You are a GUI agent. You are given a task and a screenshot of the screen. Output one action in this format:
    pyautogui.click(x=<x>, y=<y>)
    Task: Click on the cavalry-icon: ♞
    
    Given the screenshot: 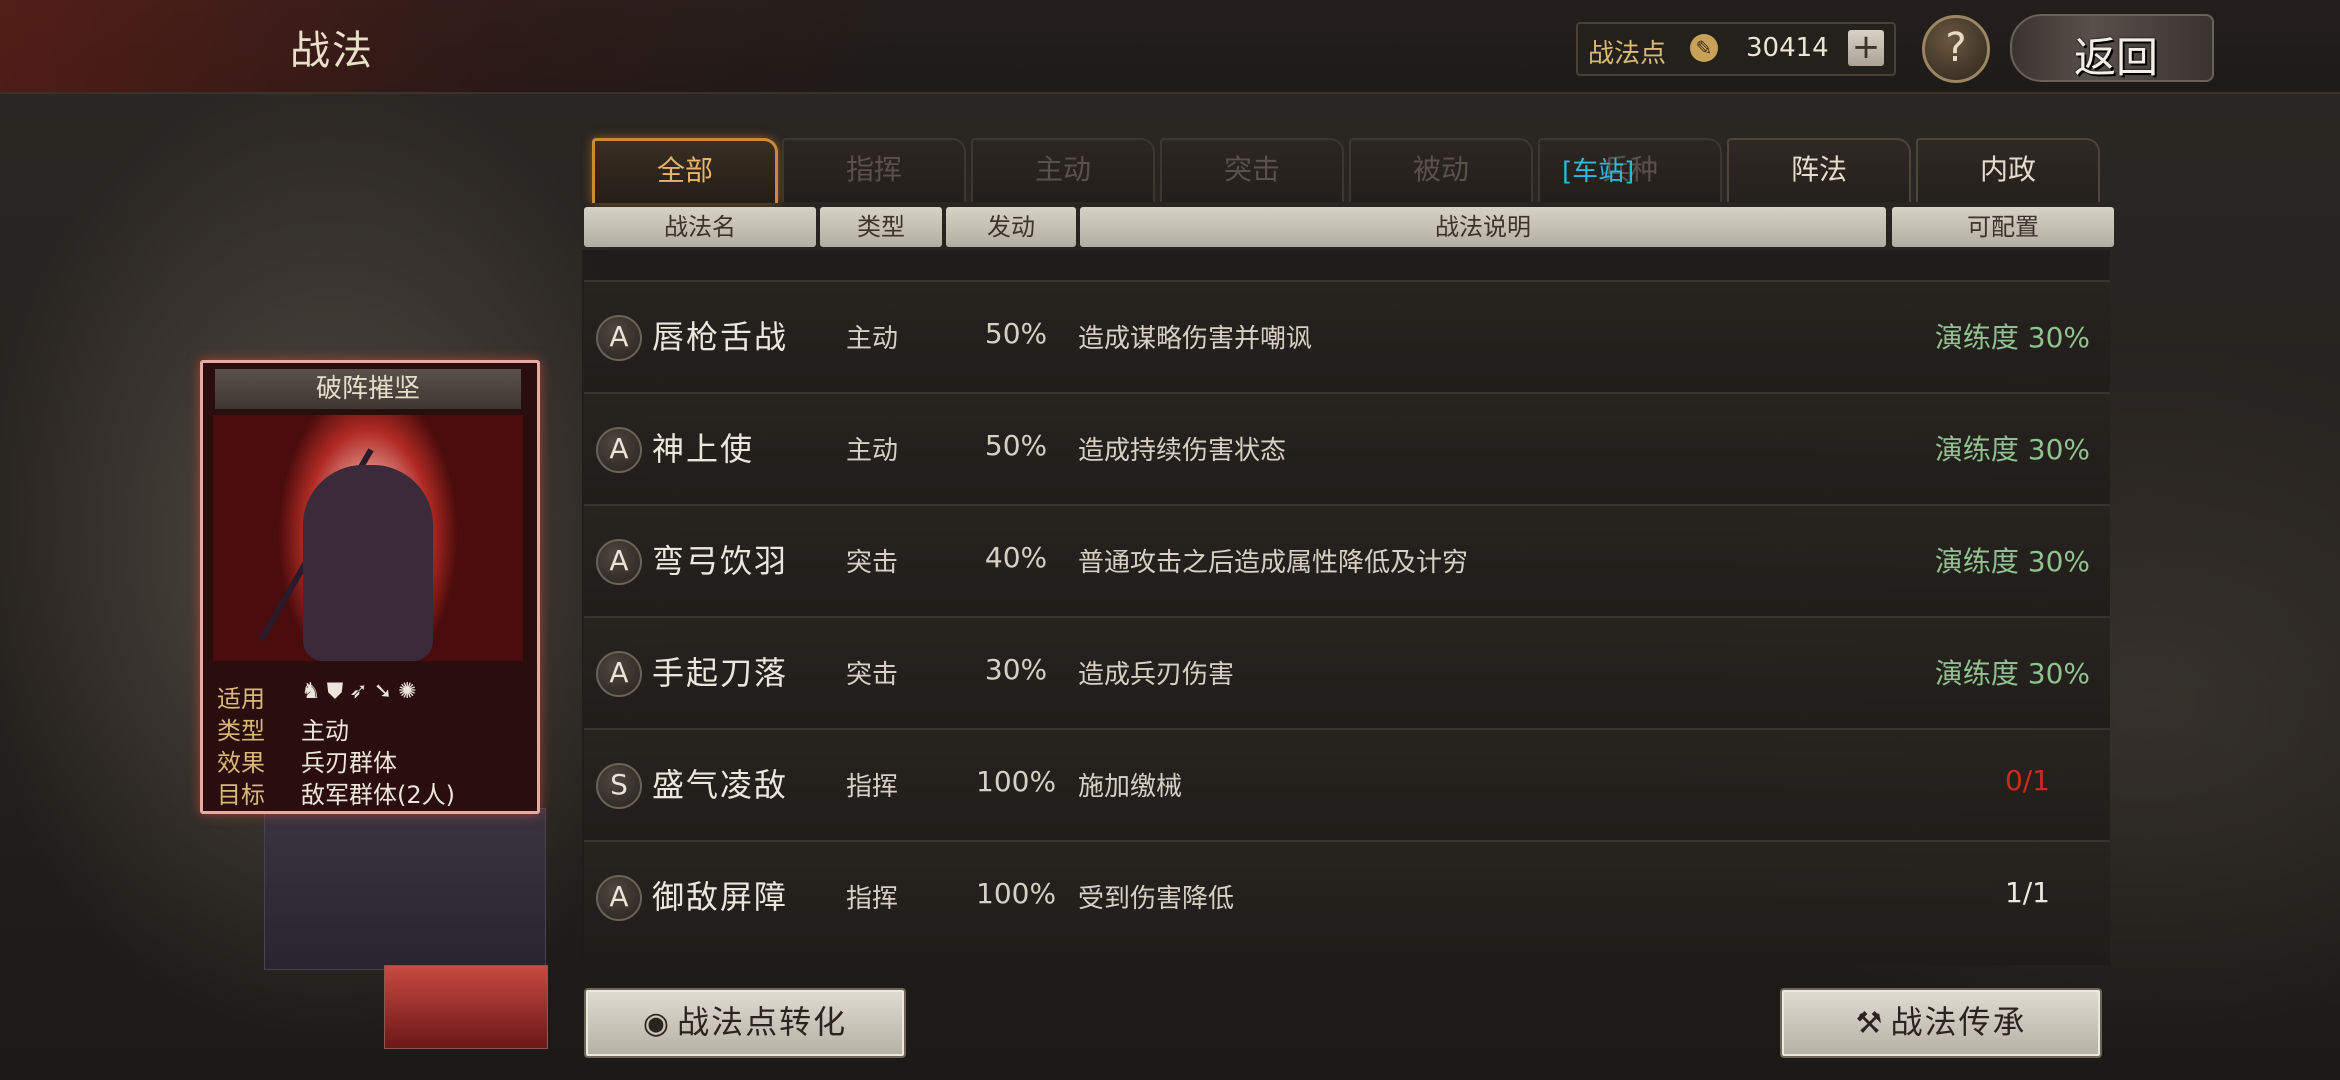 What is the action you would take?
    pyautogui.click(x=314, y=691)
    